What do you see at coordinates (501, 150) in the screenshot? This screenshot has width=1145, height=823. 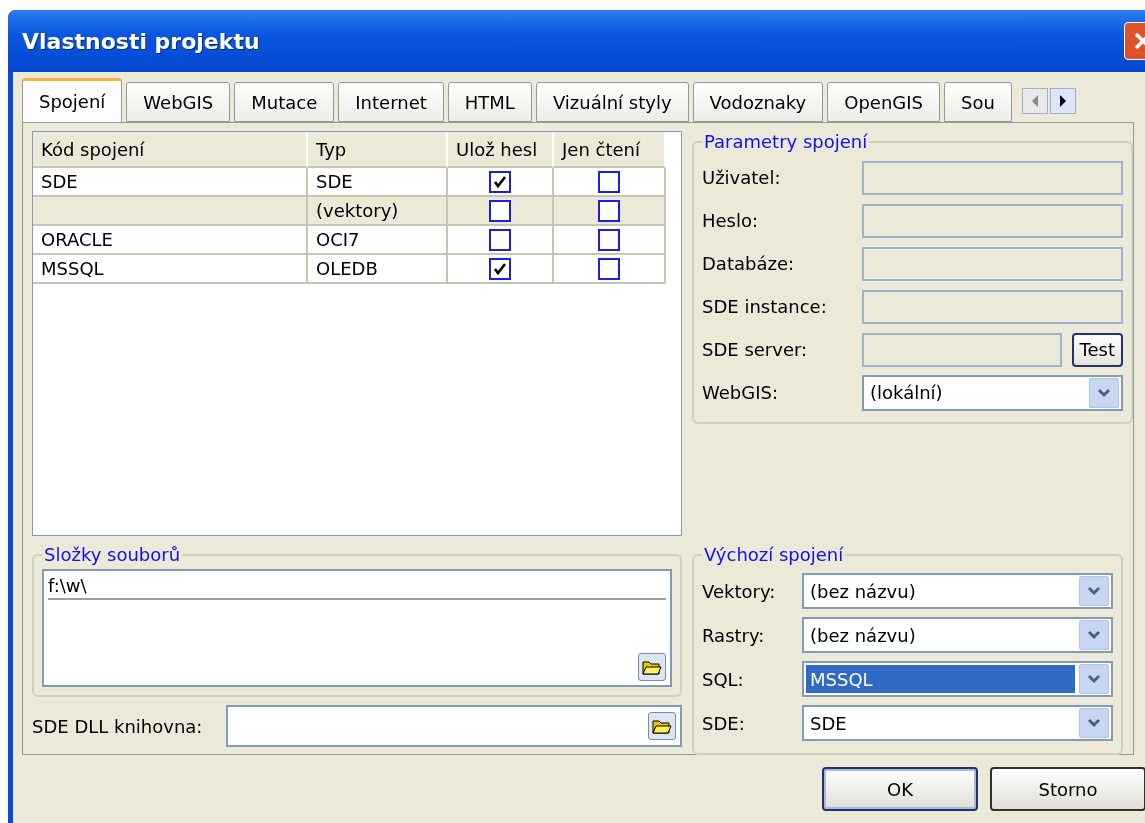 I see `column-header: Ulož hesl` at bounding box center [501, 150].